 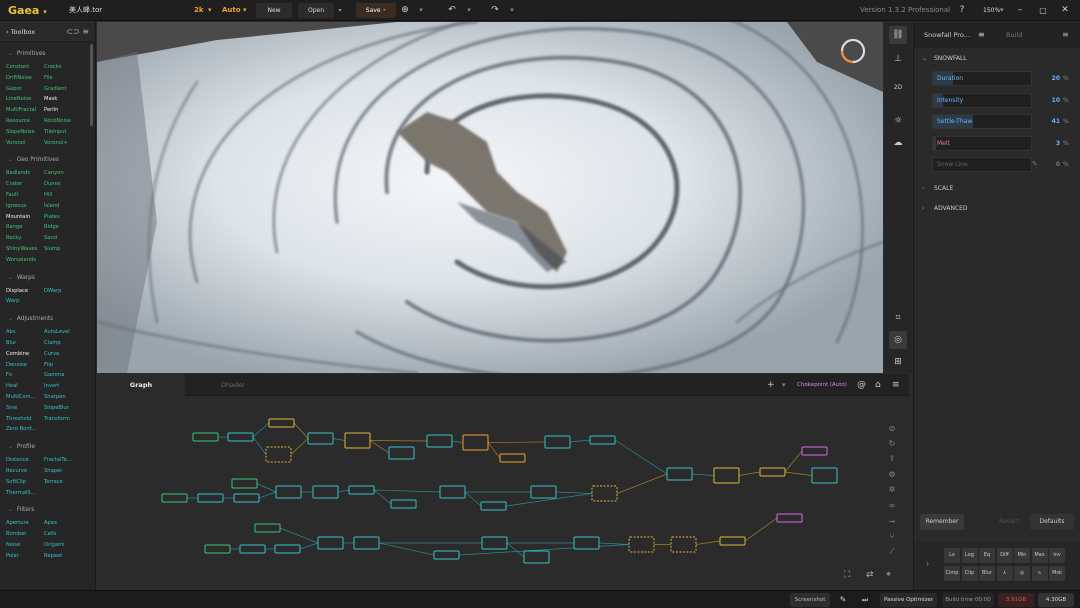 I want to click on toolbox-item: Canyon, so click(x=68, y=173).